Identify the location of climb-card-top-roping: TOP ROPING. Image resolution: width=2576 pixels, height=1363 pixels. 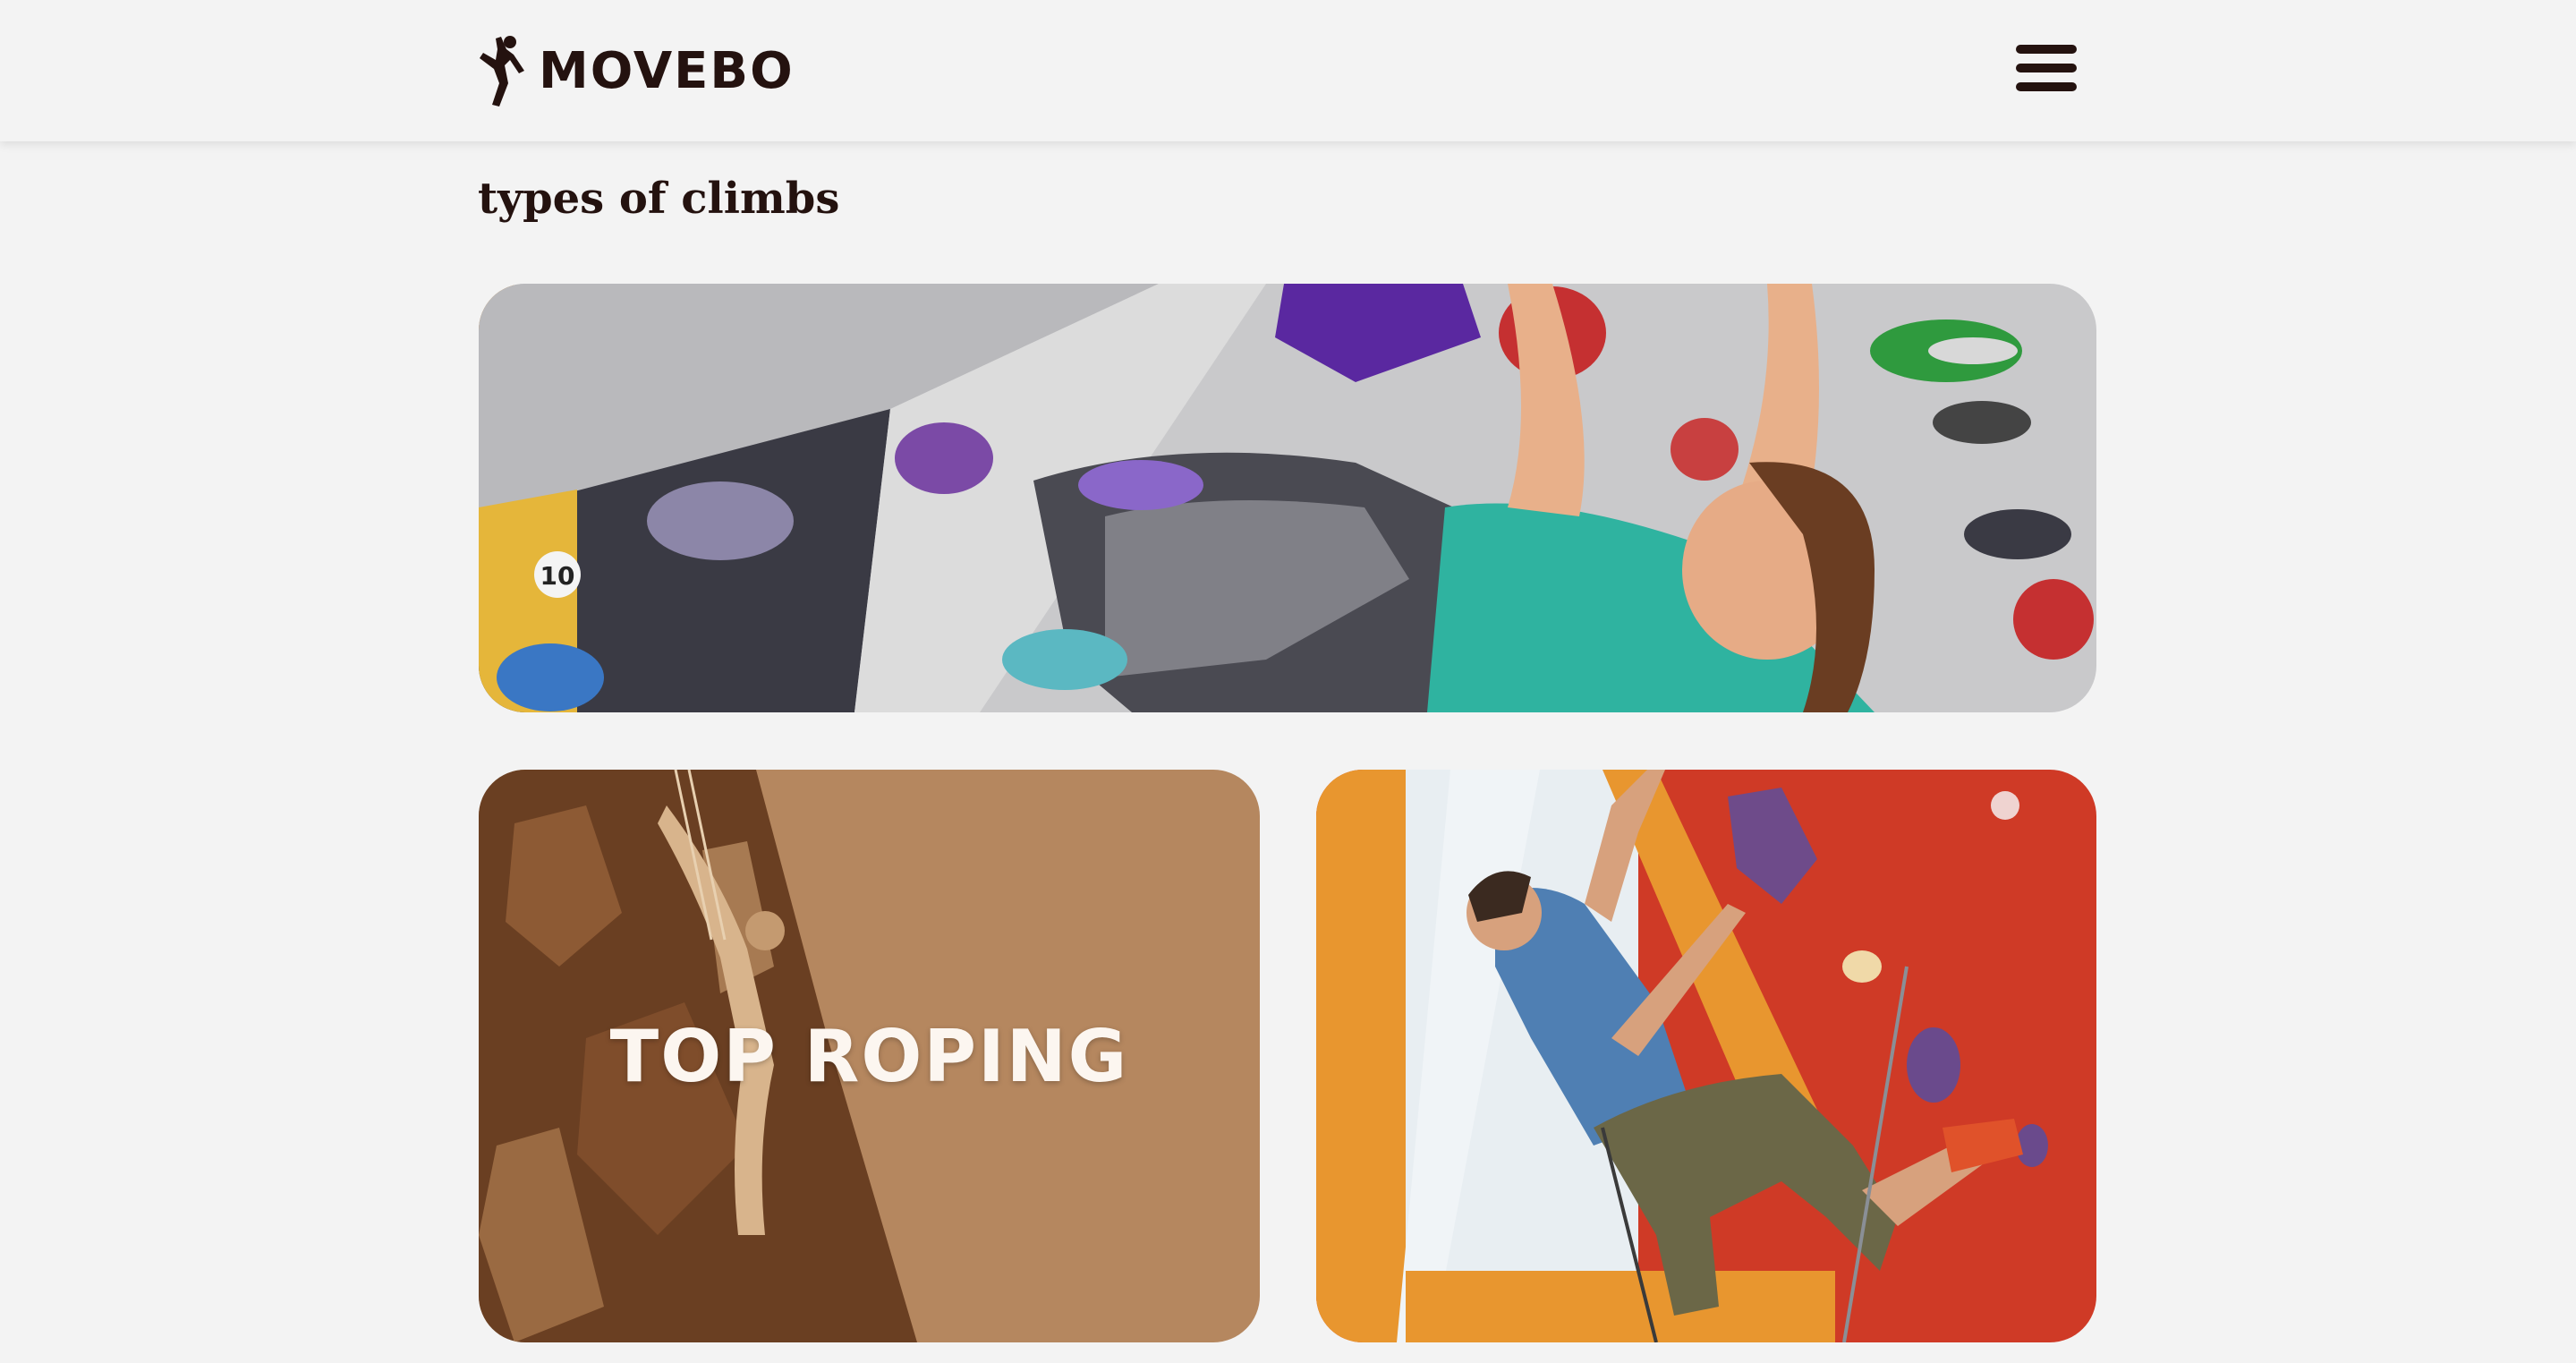
(869, 1056).